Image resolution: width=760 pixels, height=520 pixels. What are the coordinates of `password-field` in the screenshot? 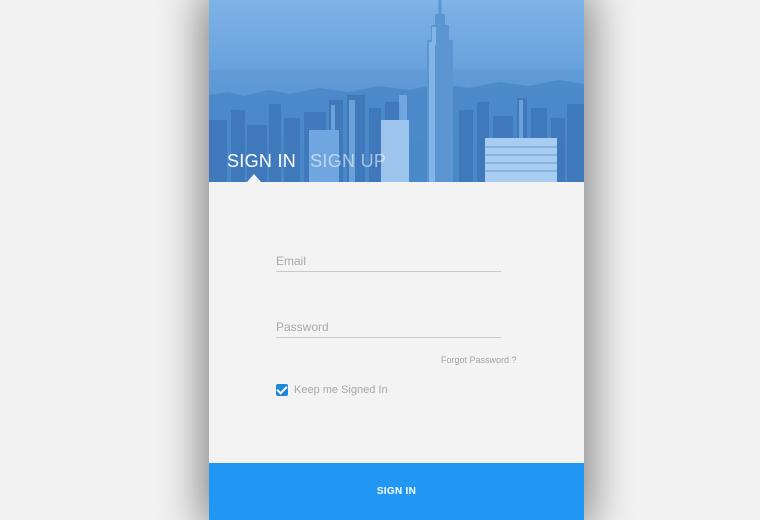 It's located at (388, 328).